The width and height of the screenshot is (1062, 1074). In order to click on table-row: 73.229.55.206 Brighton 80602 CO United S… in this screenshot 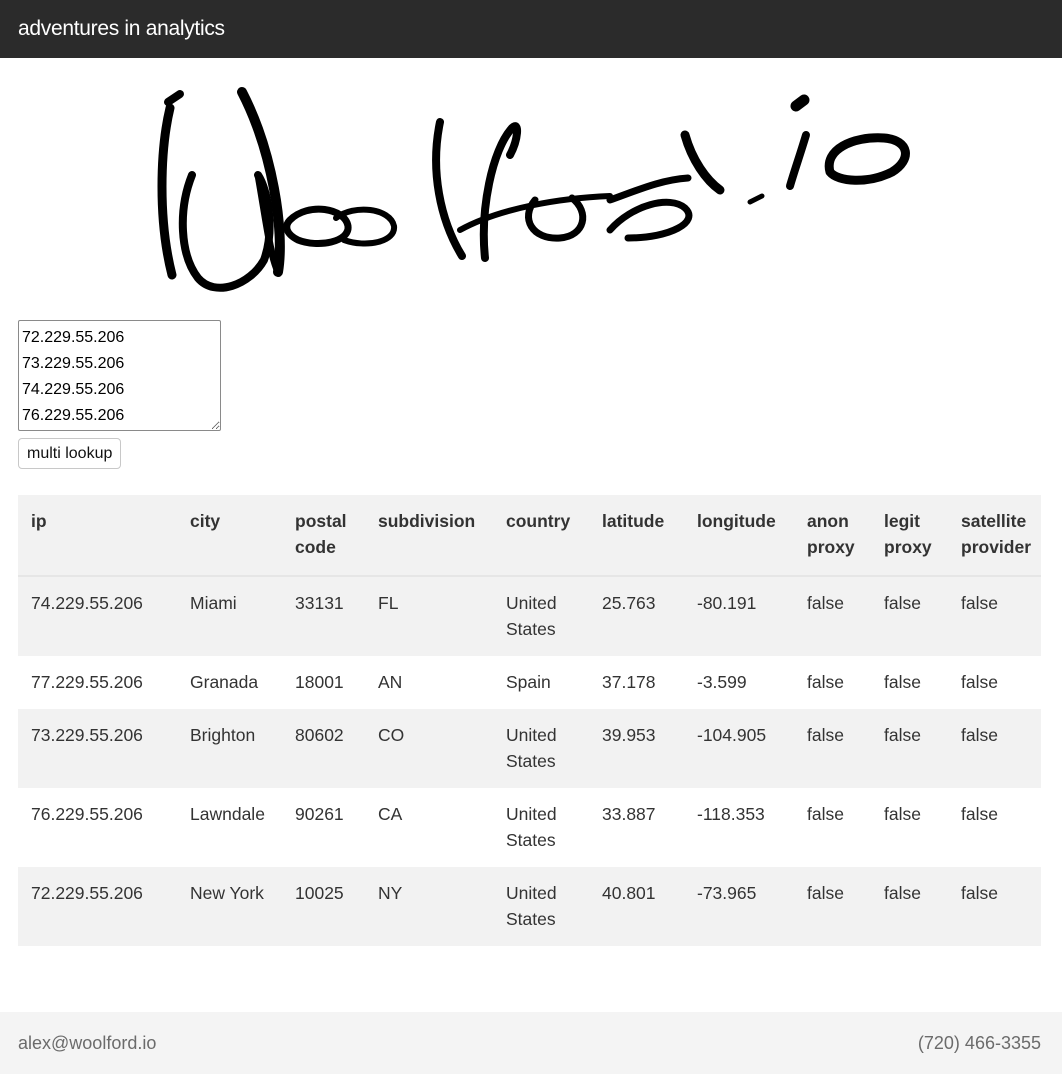, I will do `click(529, 748)`.